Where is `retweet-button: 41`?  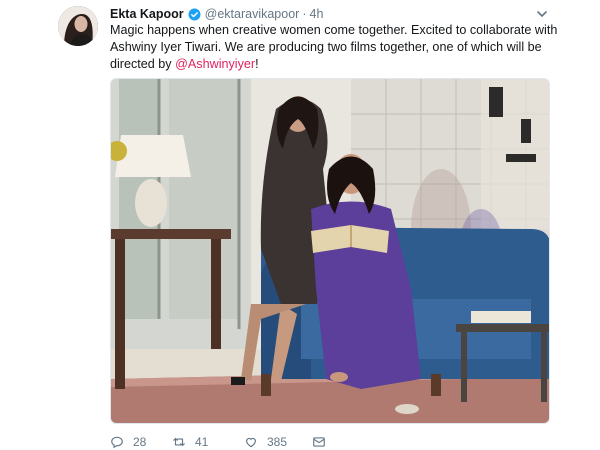 retweet-button: 41 is located at coordinates (208, 442).